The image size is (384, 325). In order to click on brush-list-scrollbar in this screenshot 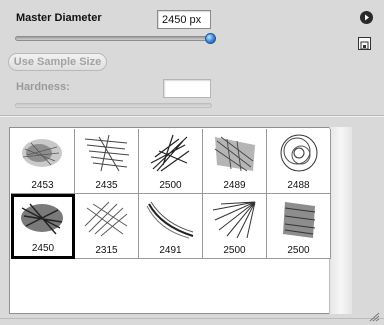, I will do `click(340, 220)`.